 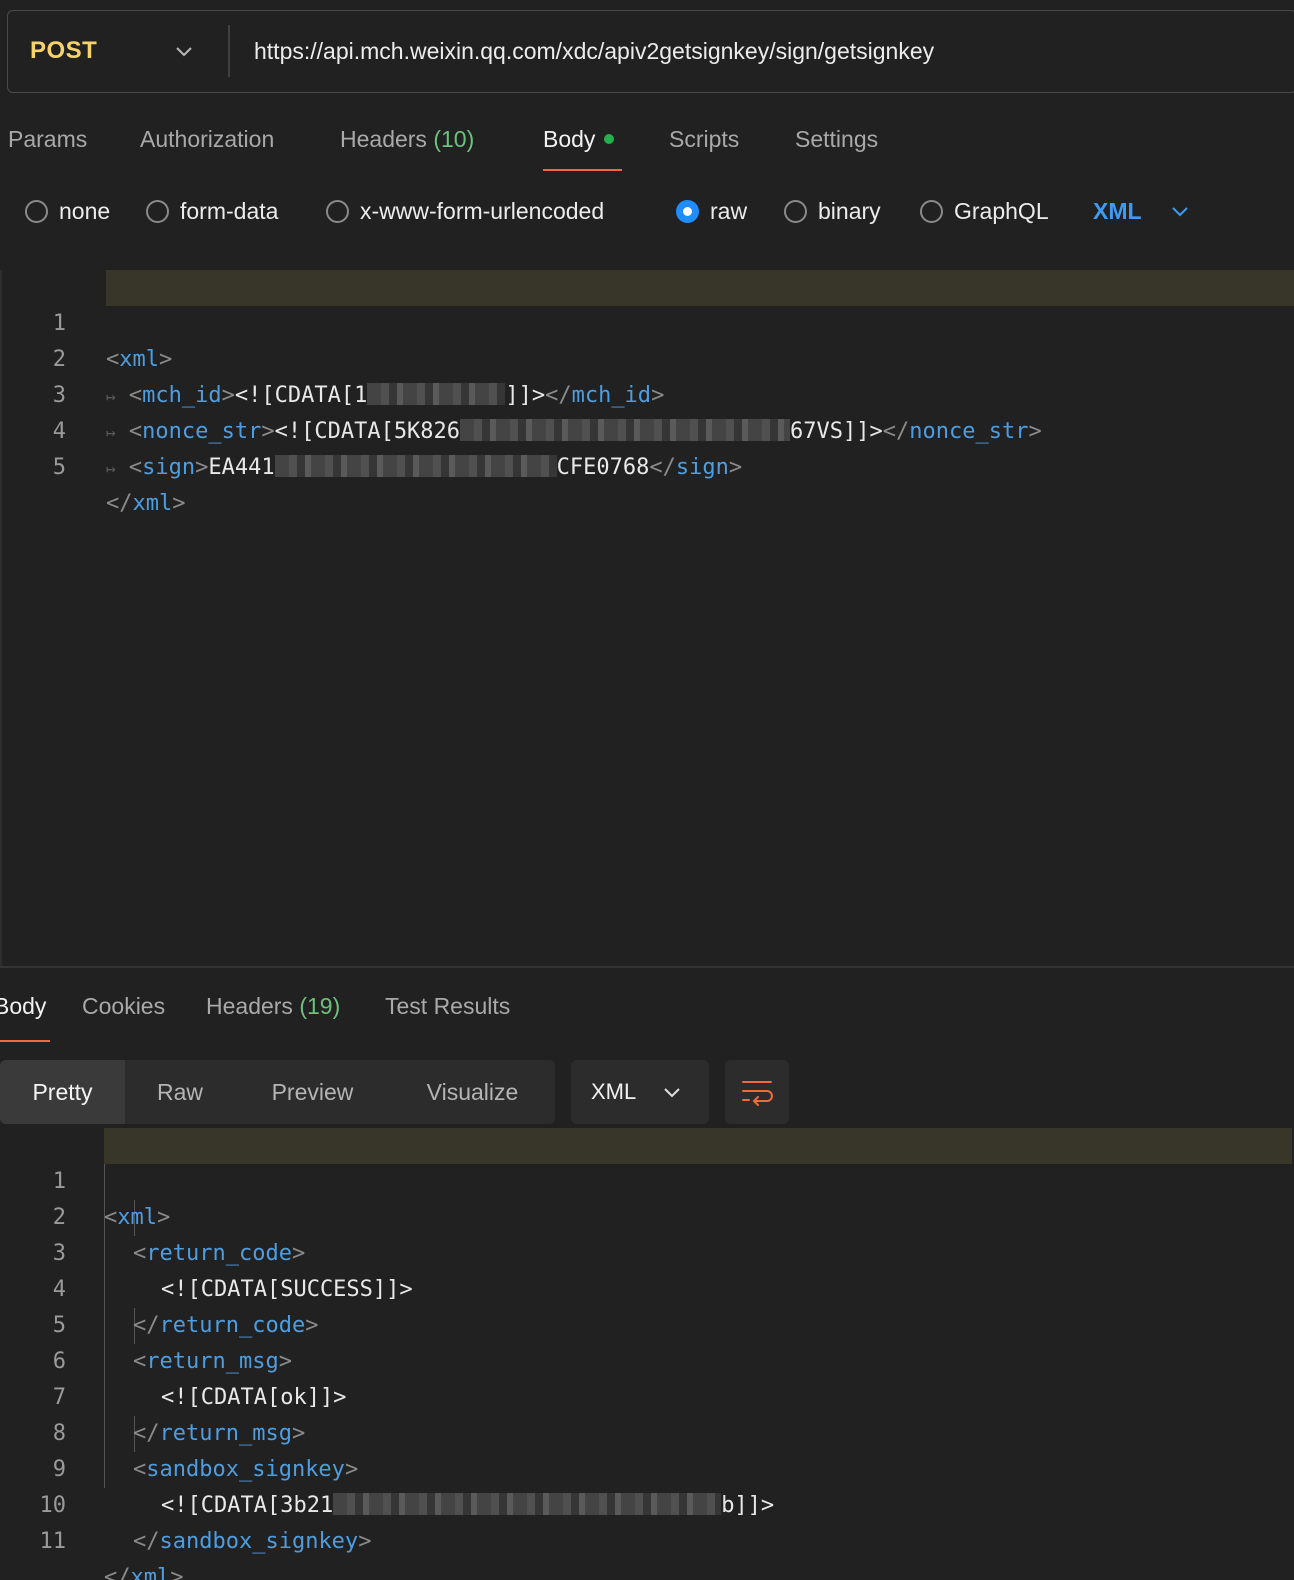 I want to click on method-select: POST, so click(x=63, y=51).